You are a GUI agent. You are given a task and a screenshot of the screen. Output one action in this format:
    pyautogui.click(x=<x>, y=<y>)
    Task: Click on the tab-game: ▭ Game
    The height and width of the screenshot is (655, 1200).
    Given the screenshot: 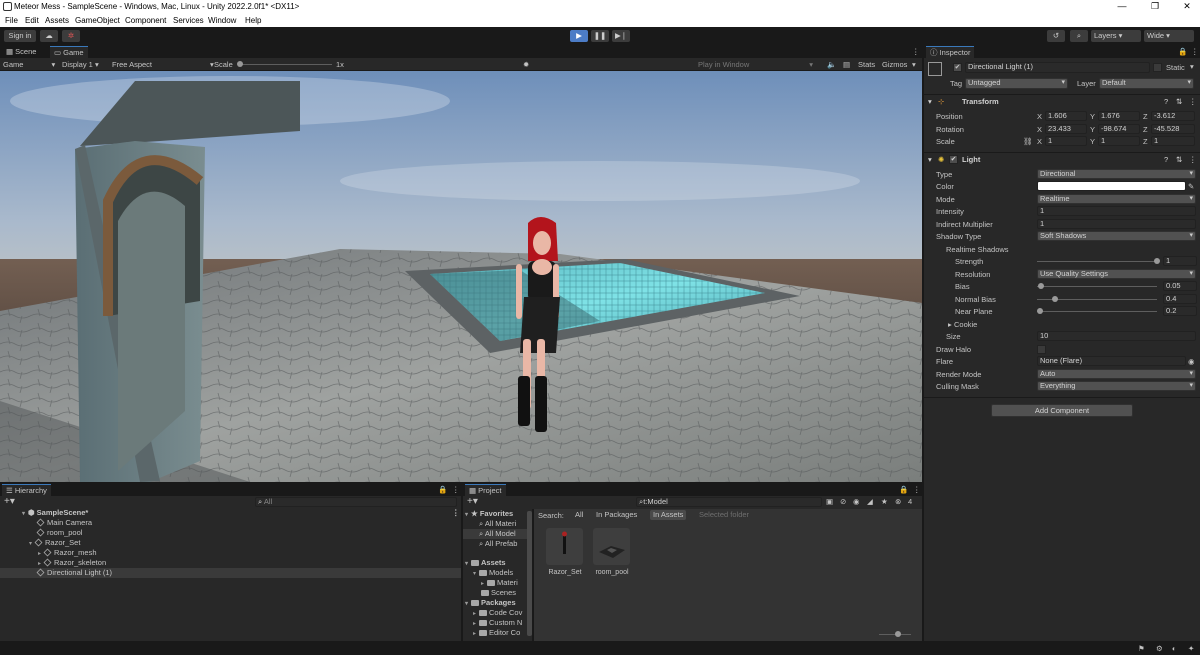 What is the action you would take?
    pyautogui.click(x=69, y=52)
    